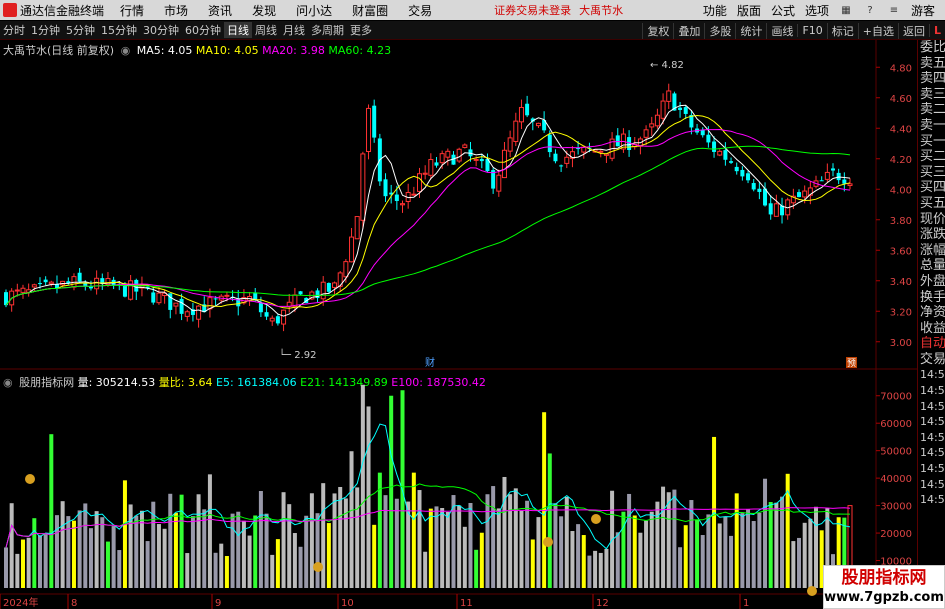  What do you see at coordinates (657, 30) in the screenshot?
I see `adjust-button: 复权` at bounding box center [657, 30].